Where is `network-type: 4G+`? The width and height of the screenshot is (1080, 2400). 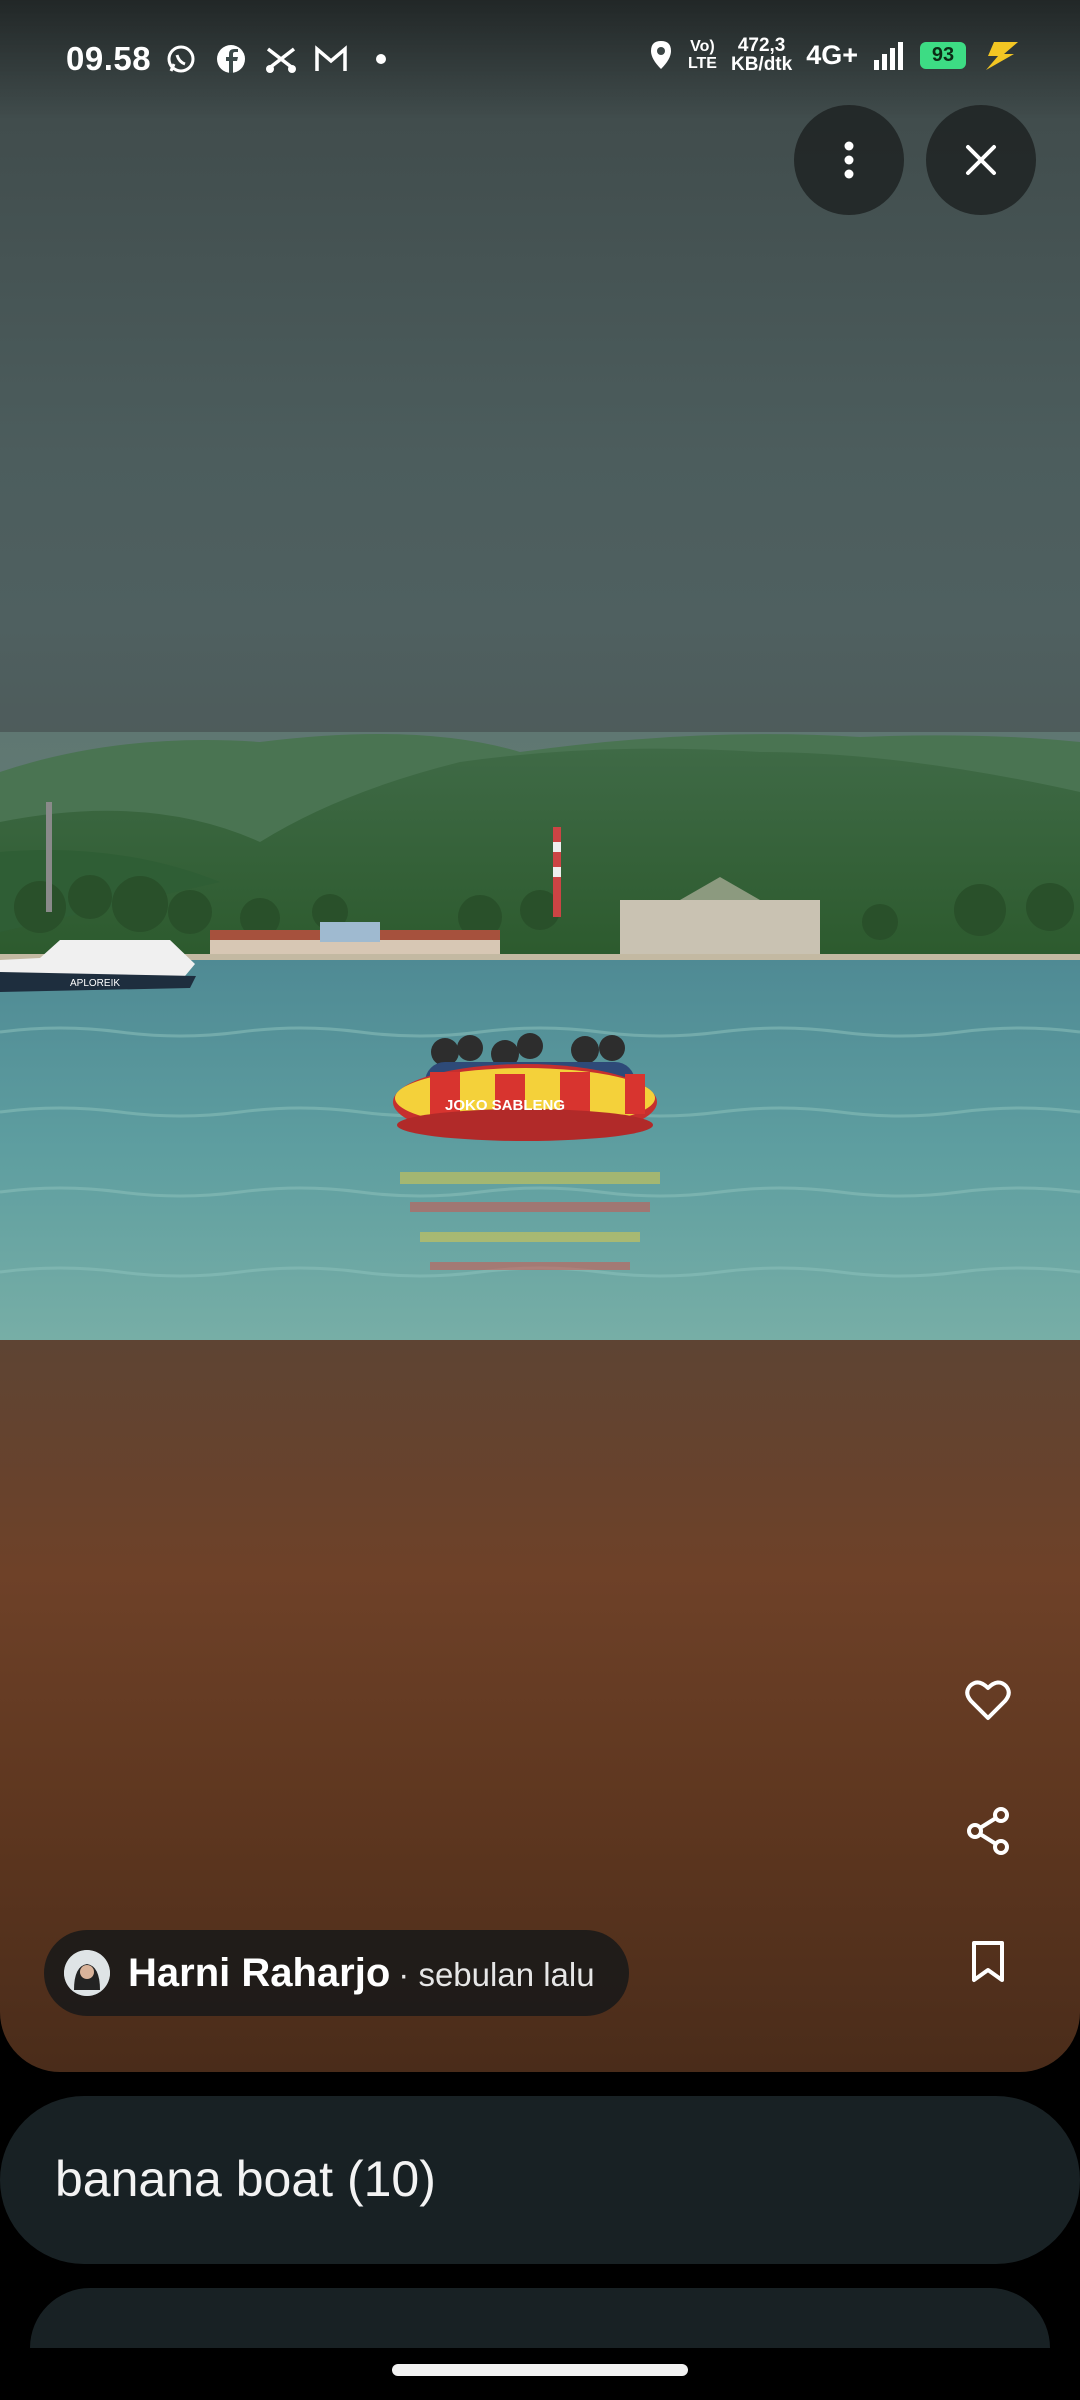 network-type: 4G+ is located at coordinates (832, 54).